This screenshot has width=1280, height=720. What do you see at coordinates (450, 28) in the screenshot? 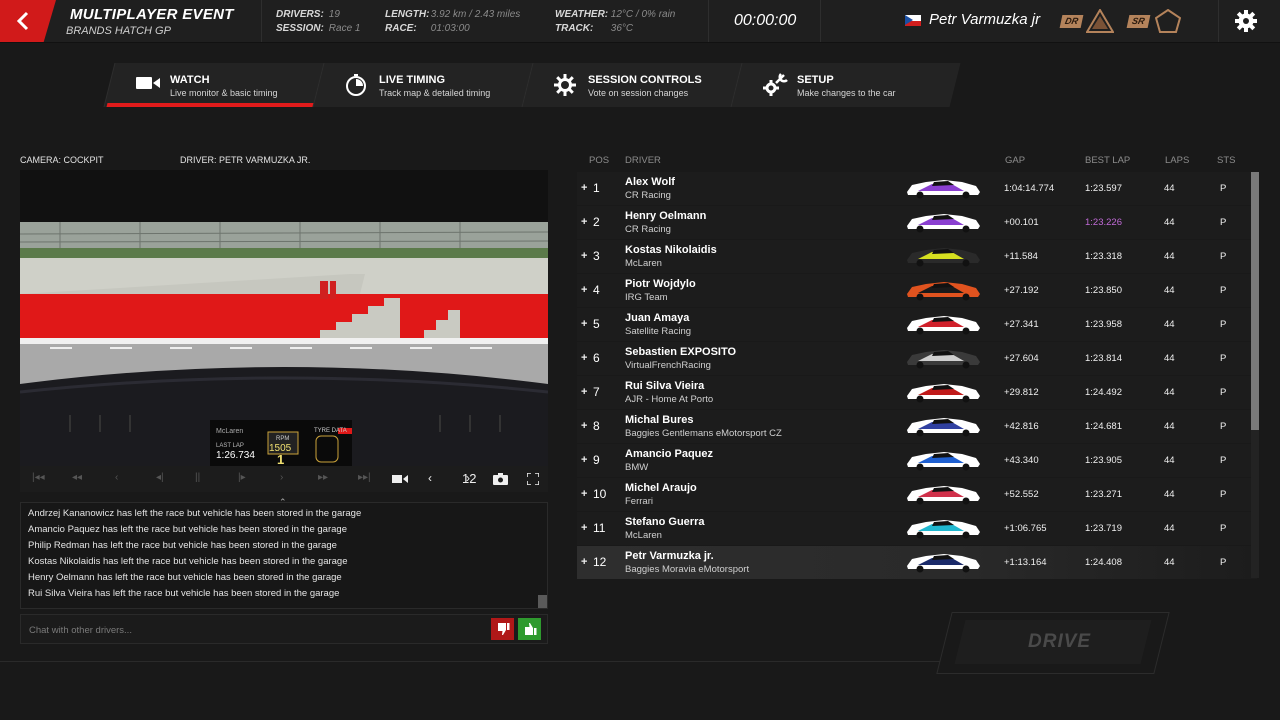
I see `race-value: 01:03:00` at bounding box center [450, 28].